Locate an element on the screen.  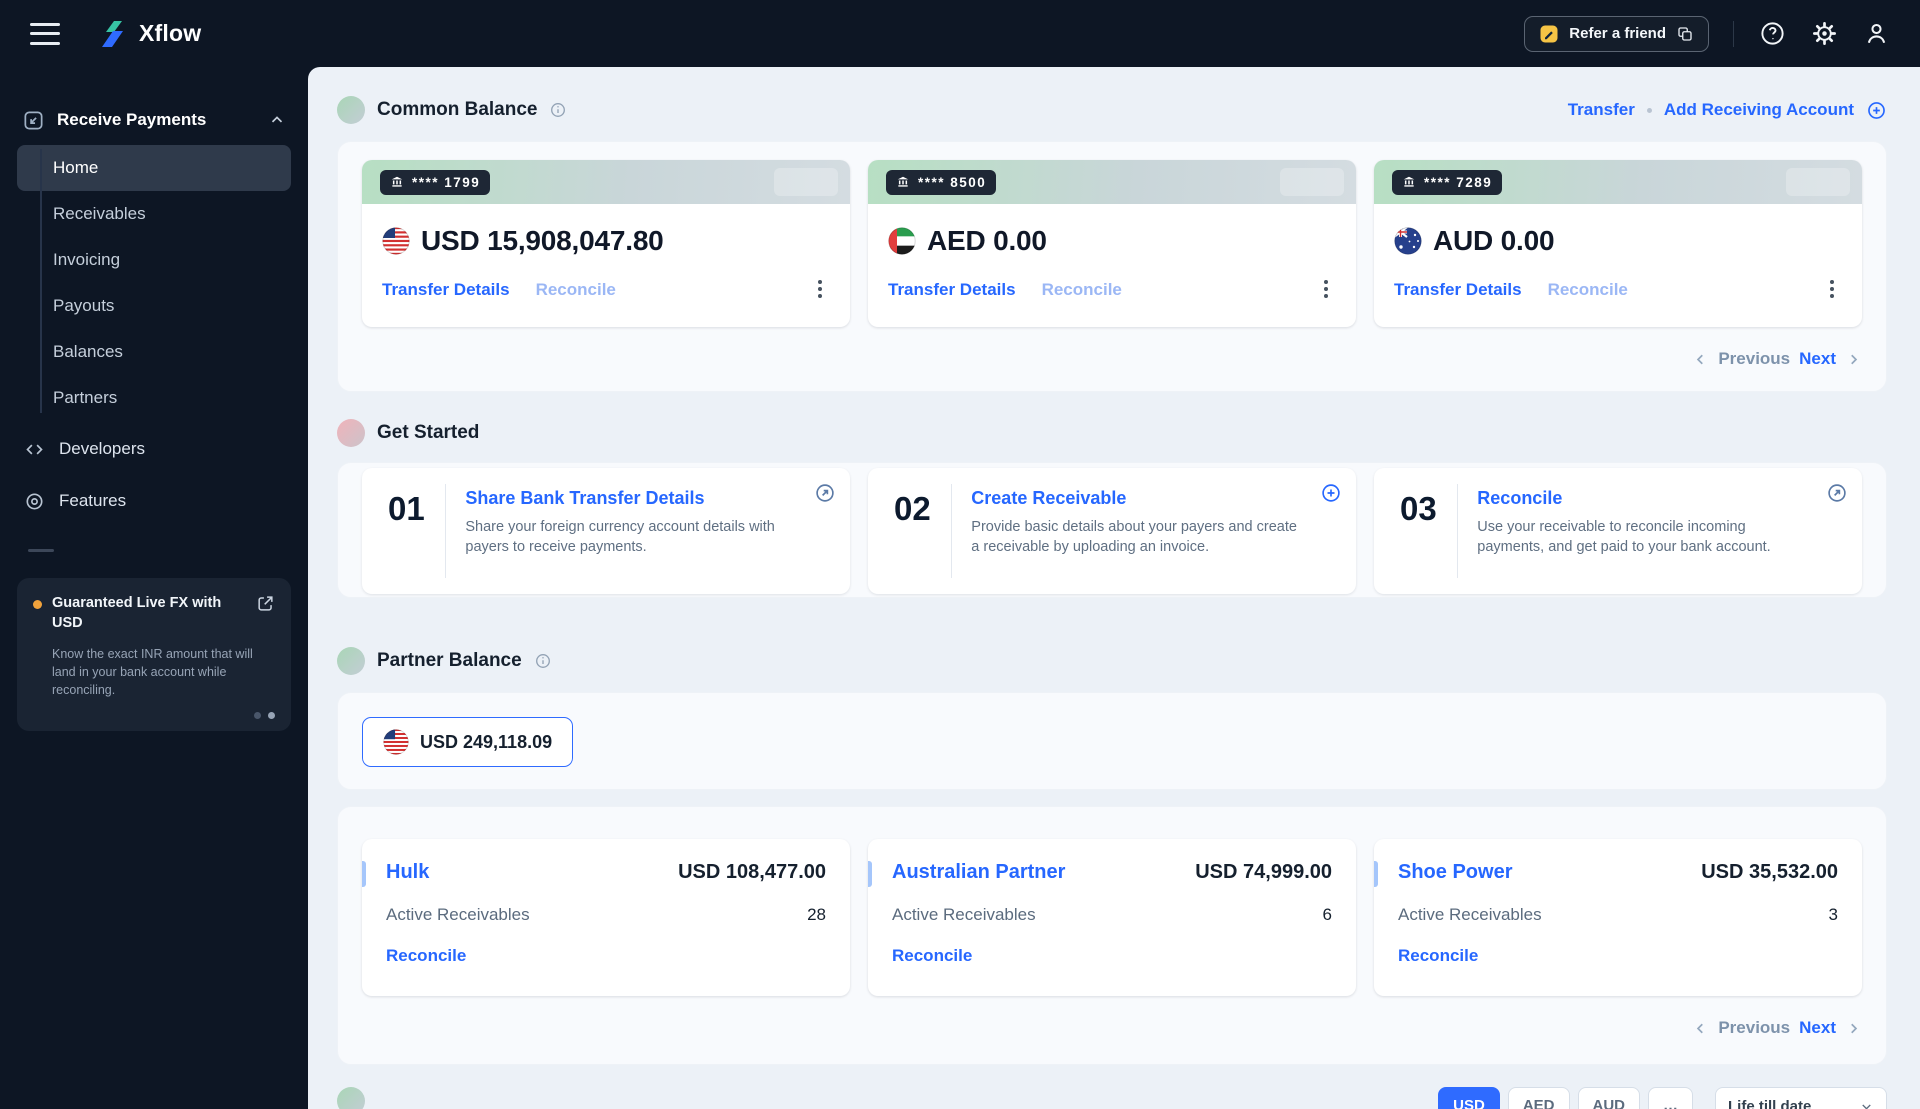
sidebar-item-partners: Partners is located at coordinates (154, 398).